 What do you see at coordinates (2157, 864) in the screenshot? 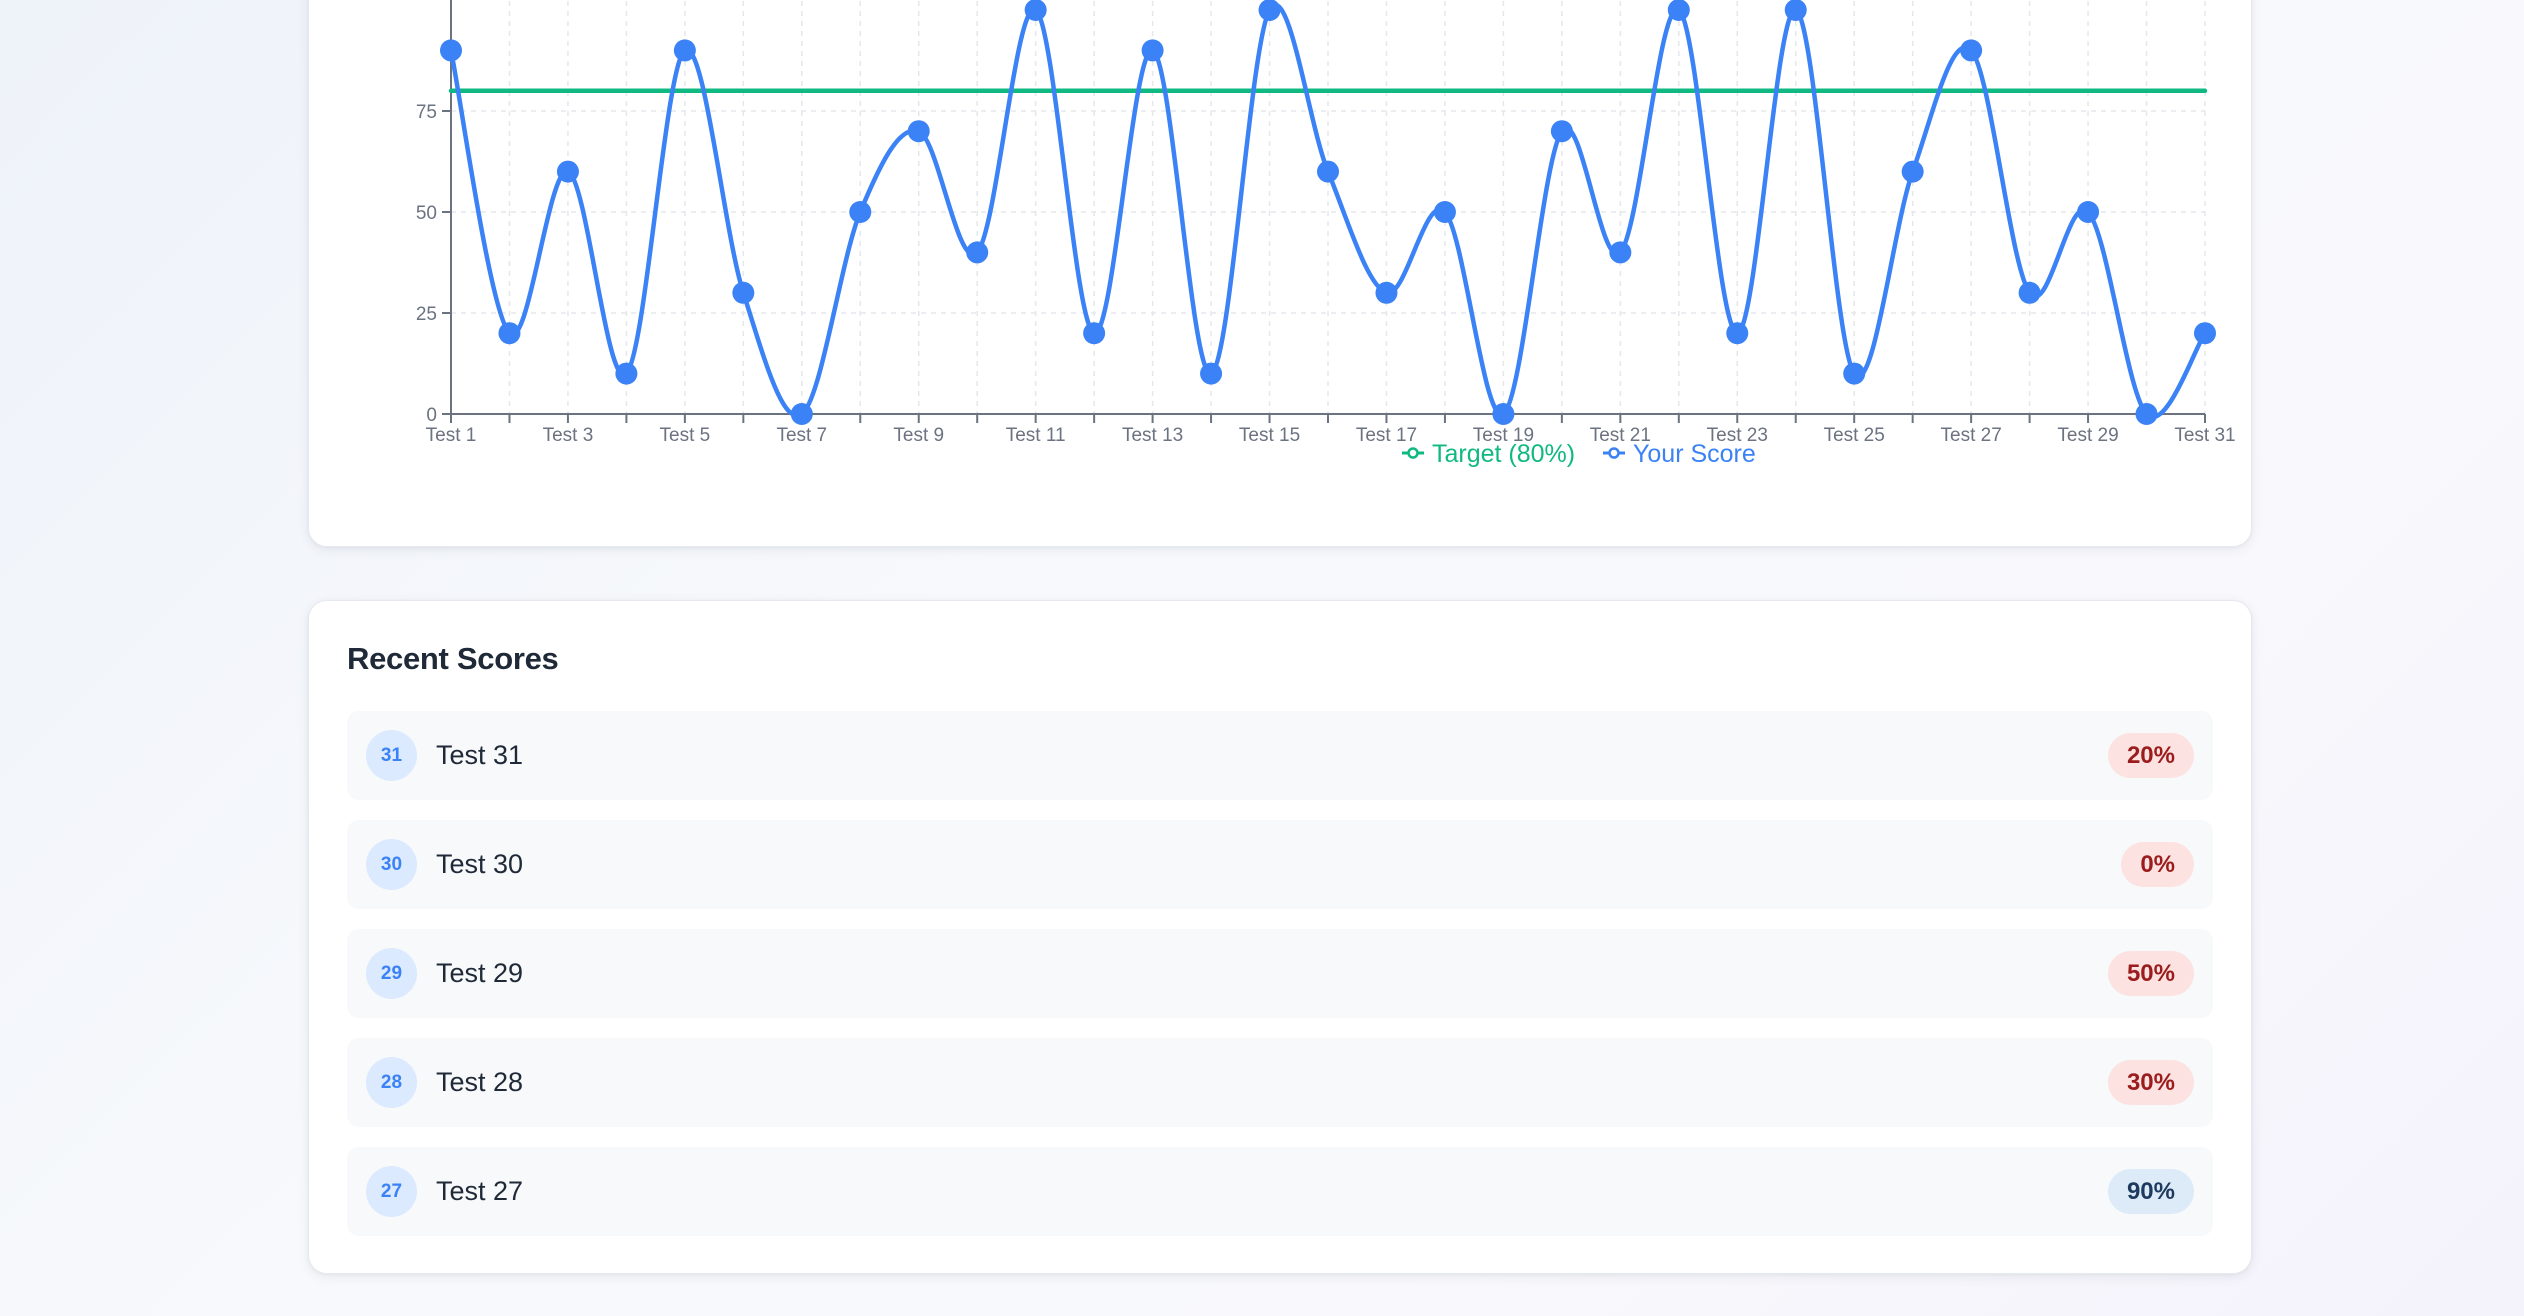
I see `score-badge: 0%` at bounding box center [2157, 864].